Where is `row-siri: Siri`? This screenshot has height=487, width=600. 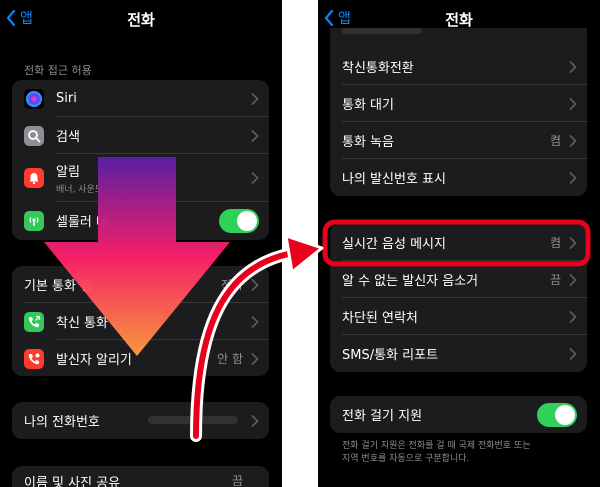
row-siri: Siri is located at coordinates (140, 98).